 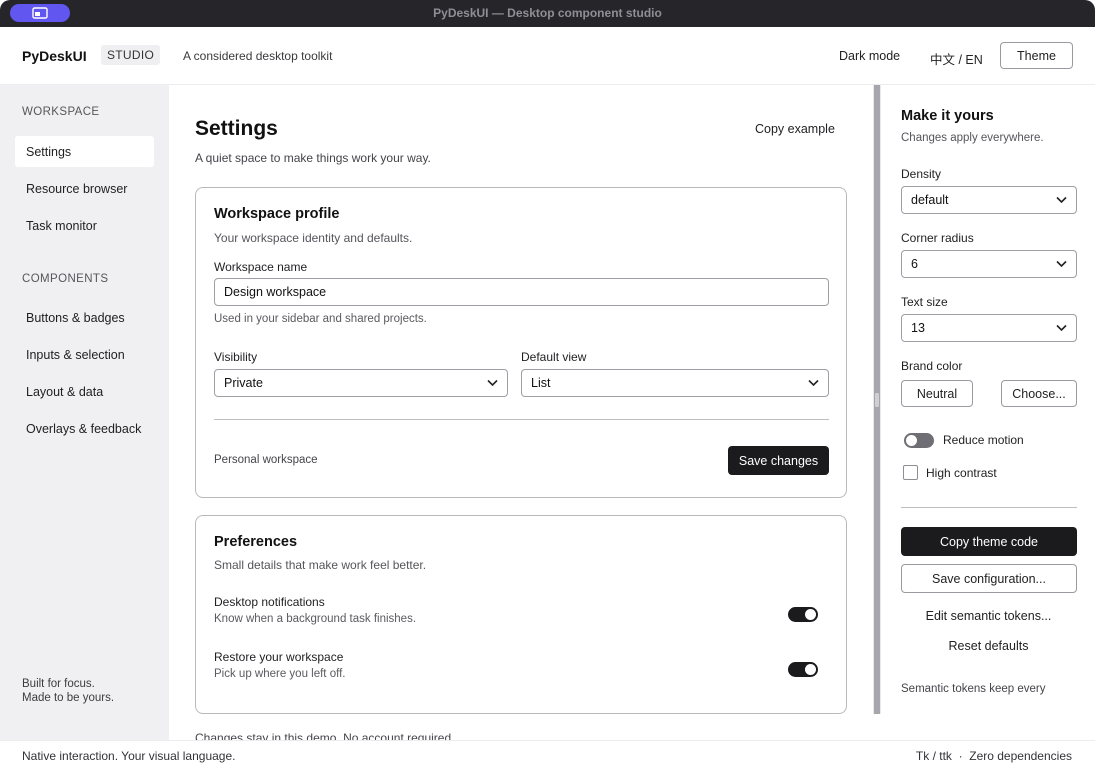 I want to click on default-view-label: Default view, so click(x=554, y=357).